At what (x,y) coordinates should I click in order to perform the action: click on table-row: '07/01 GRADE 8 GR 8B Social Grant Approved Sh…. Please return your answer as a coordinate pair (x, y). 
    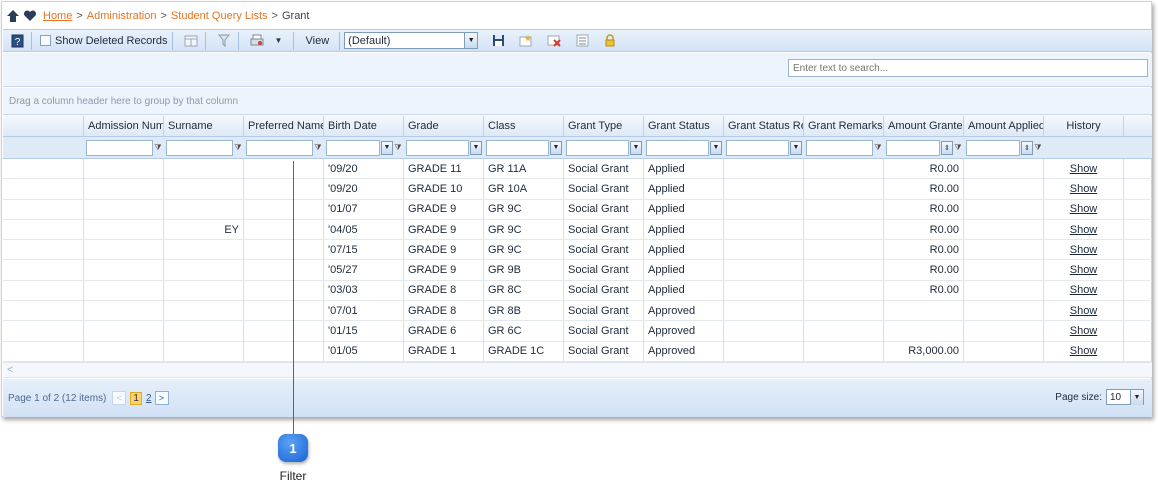
    Looking at the image, I should click on (577, 311).